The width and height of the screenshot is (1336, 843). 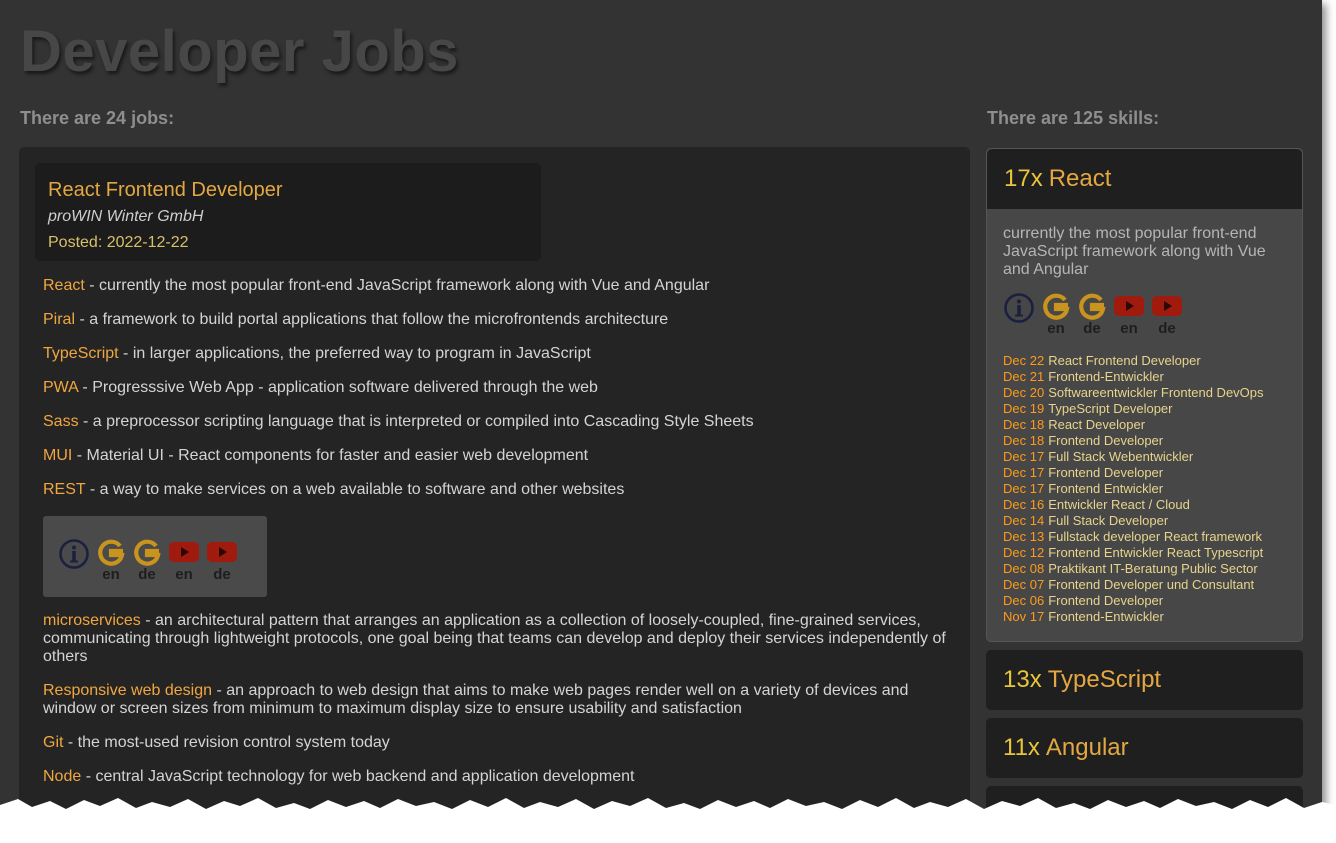 I want to click on skill-job-row: Dec 18 Frontend Developer, so click(x=1133, y=441).